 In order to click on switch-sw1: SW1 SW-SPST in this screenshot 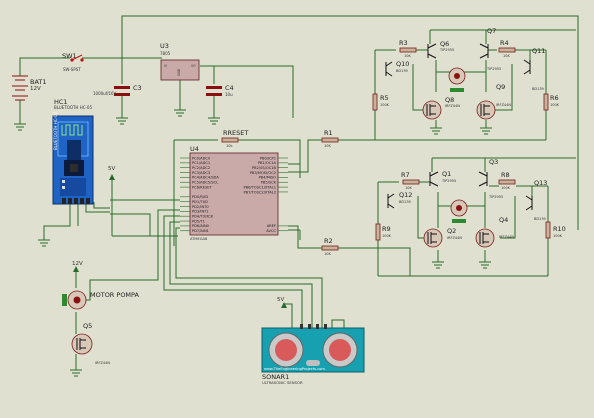, I will do `click(73, 62)`.